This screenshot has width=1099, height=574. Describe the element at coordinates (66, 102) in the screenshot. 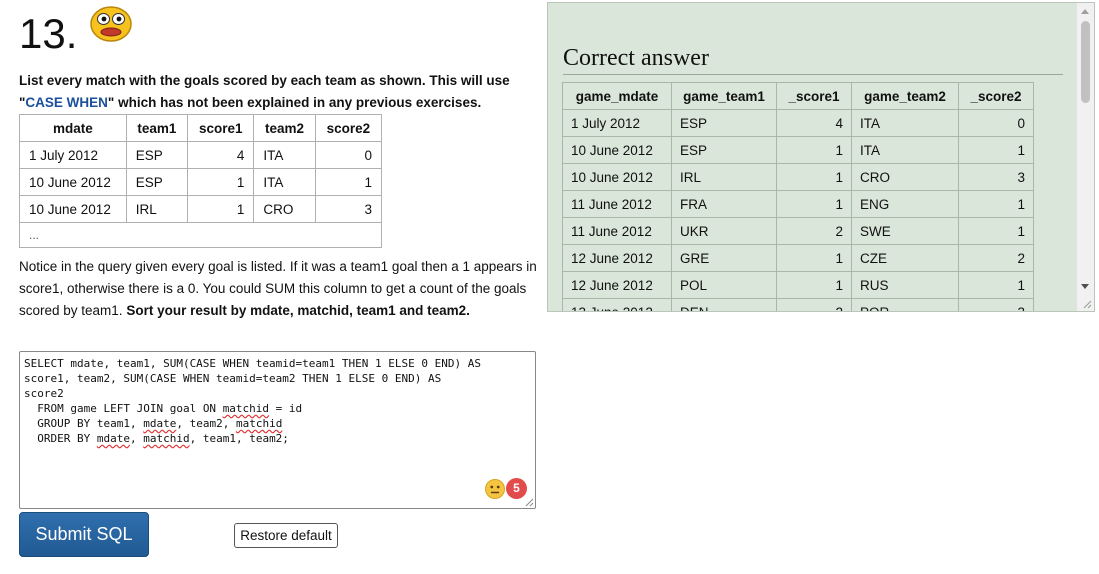

I see `case-when-keyword: CASE WHEN` at that location.